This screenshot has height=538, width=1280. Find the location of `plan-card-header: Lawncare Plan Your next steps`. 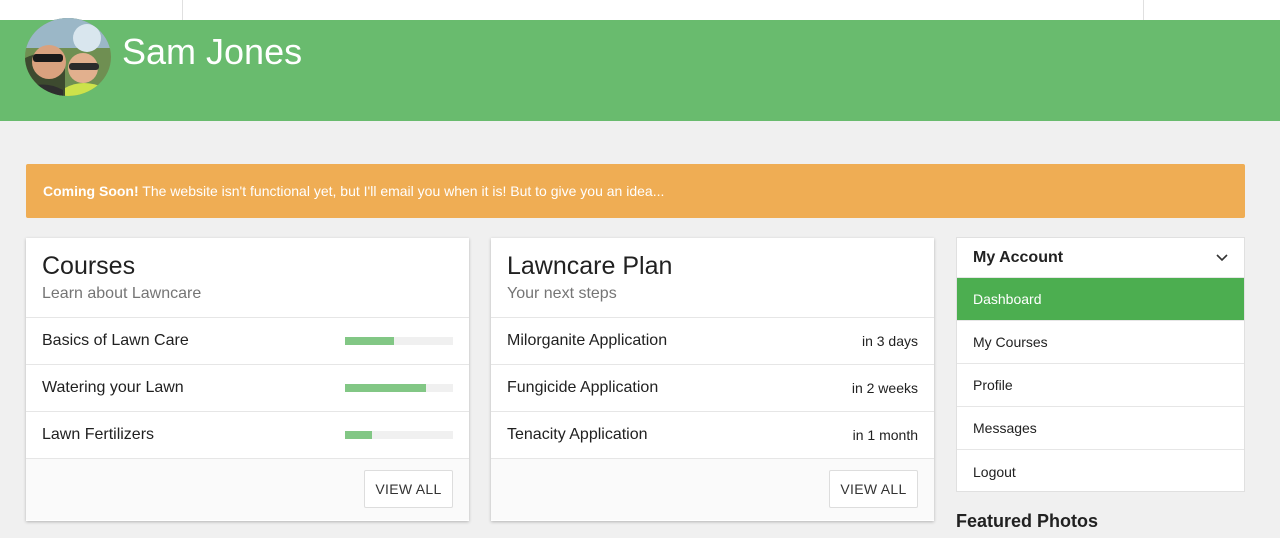

plan-card-header: Lawncare Plan Your next steps is located at coordinates (712, 278).